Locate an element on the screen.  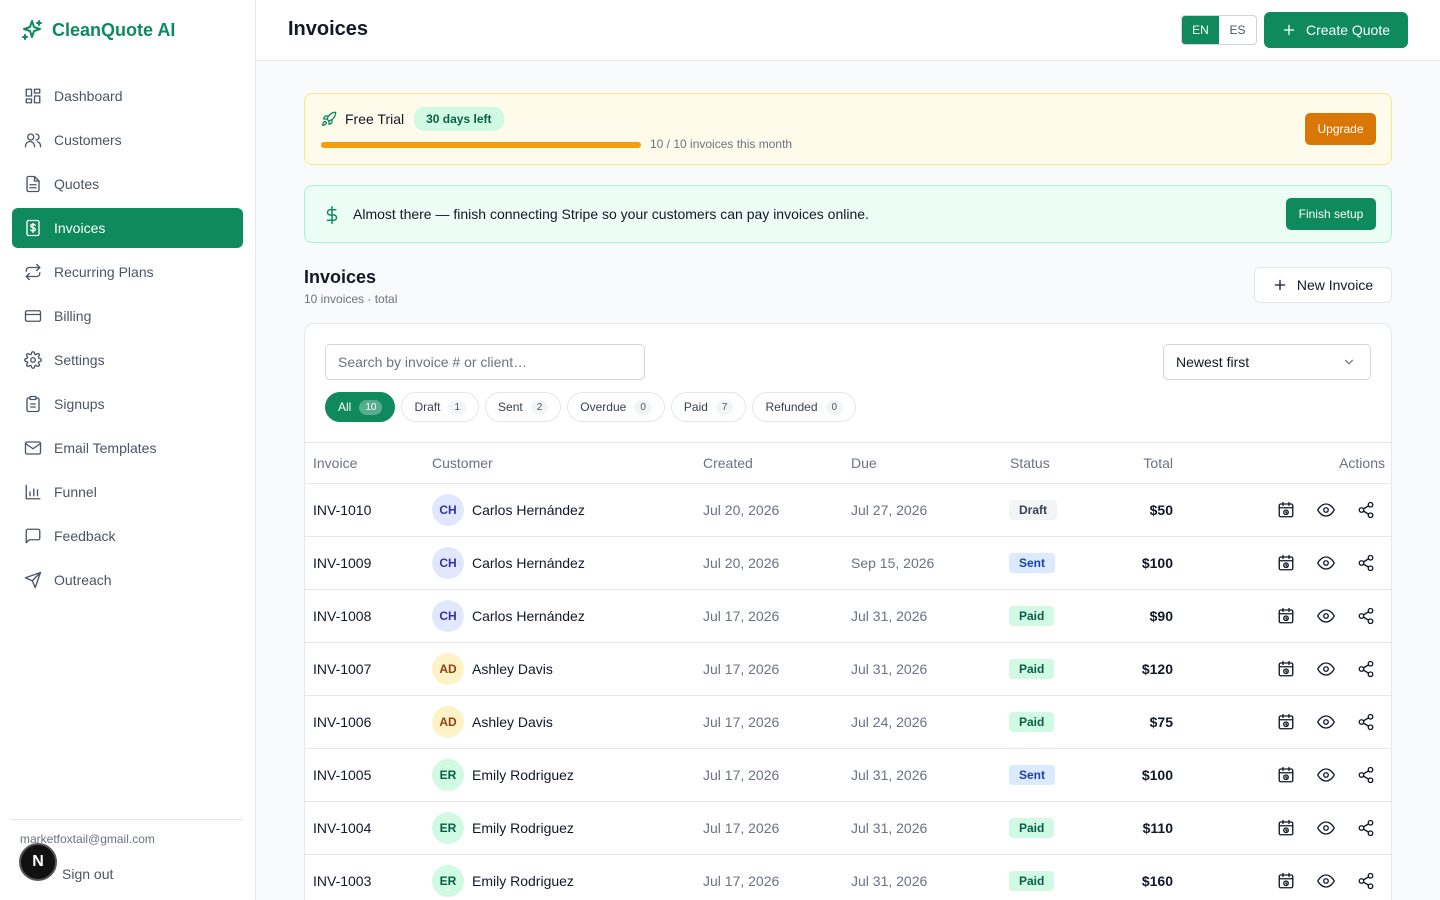
sign-out-button: Sign out is located at coordinates (87, 874).